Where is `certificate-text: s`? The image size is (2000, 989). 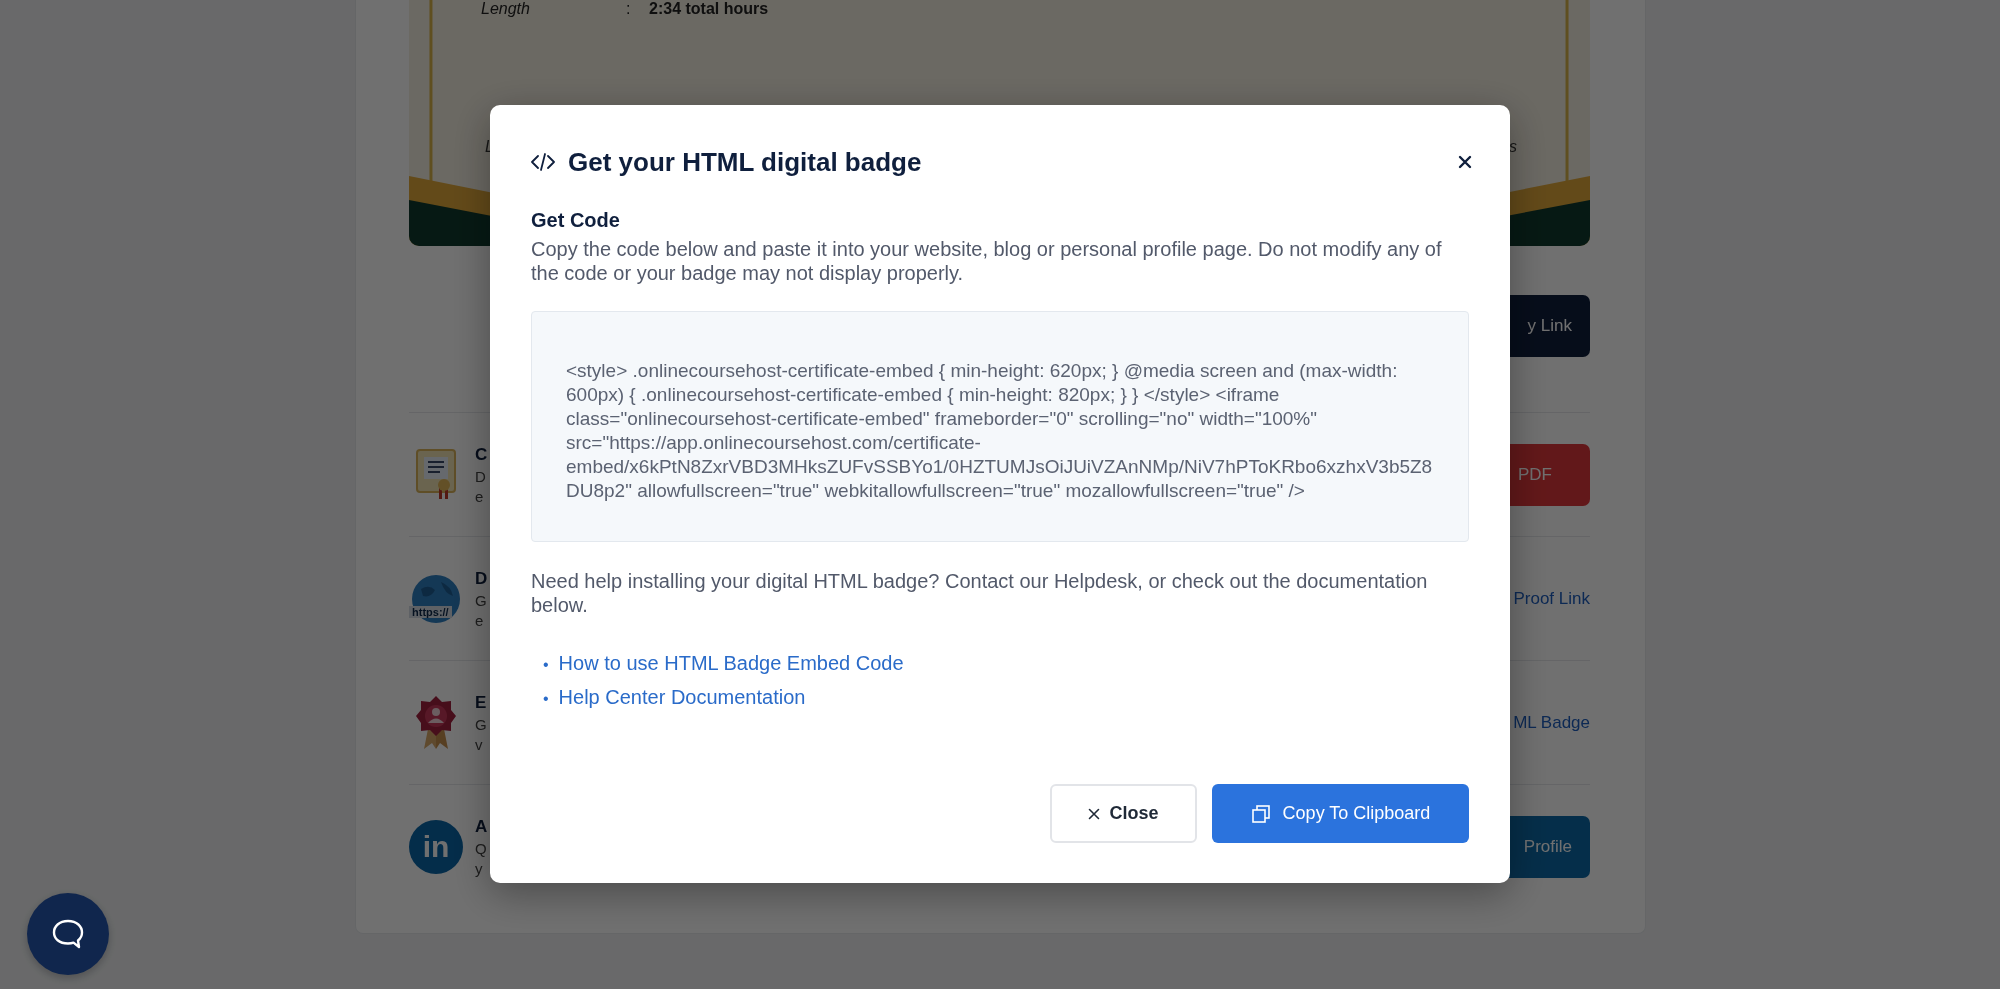 certificate-text: s is located at coordinates (1513, 147).